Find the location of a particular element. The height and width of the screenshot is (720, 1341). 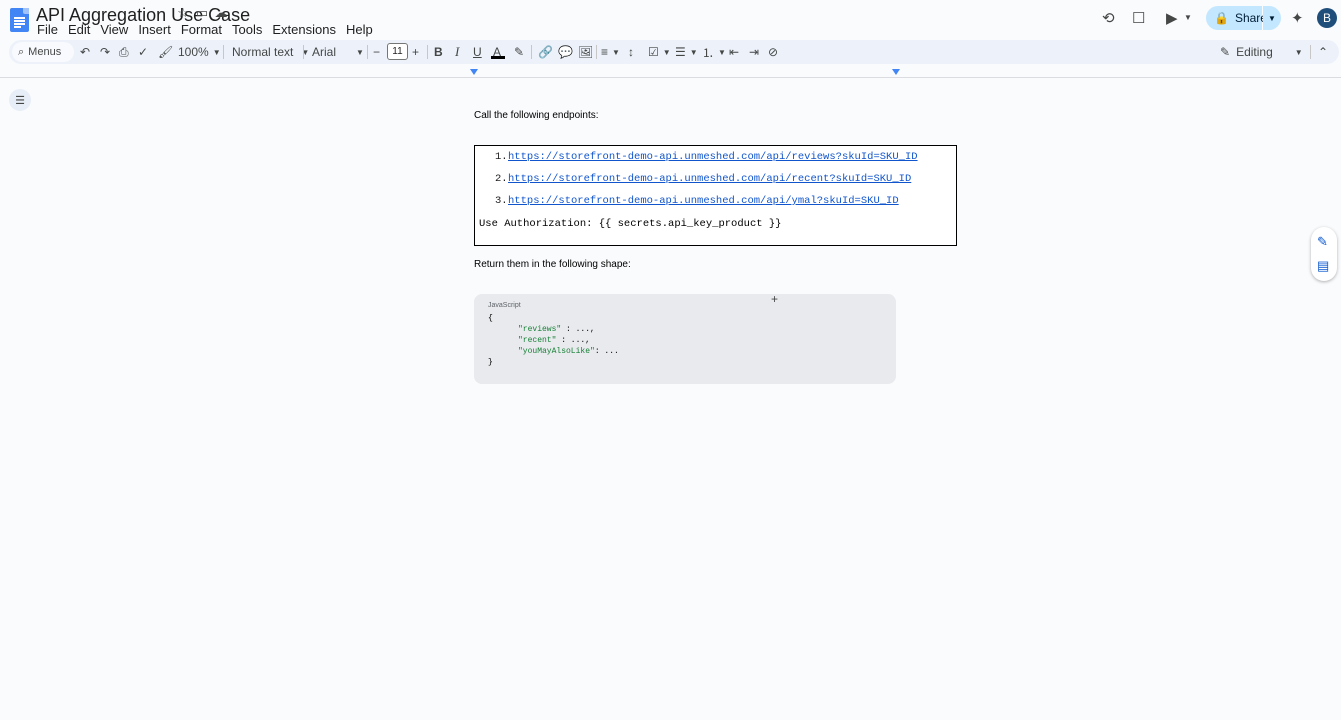

intro-text: Call the following endpoints: is located at coordinates (536, 115).